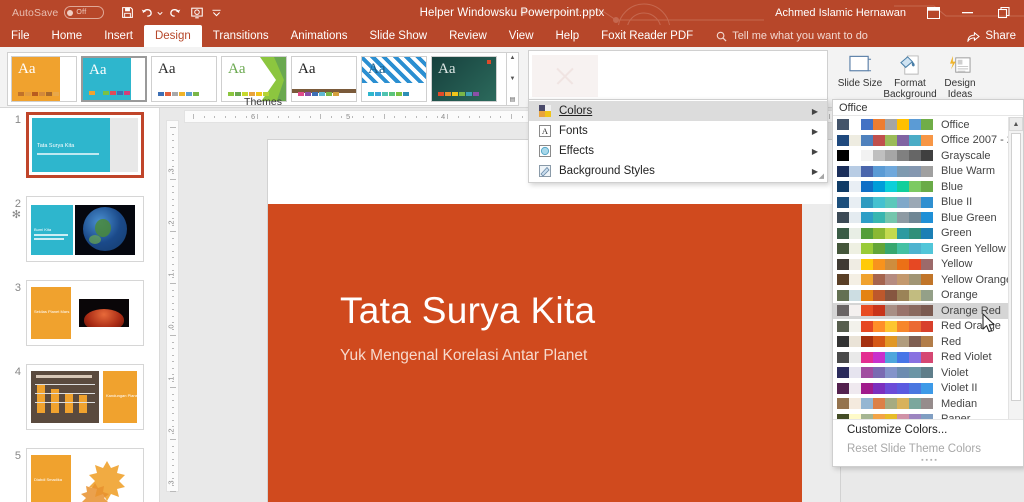 This screenshot has width=1024, height=502. I want to click on color-theme-row: Yellow, so click(921, 265).